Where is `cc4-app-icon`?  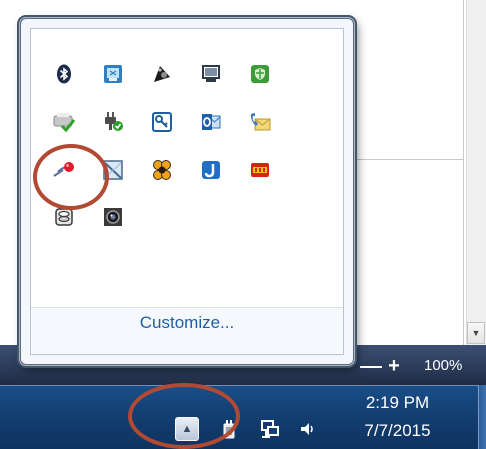
cc4-app-icon is located at coordinates (260, 170).